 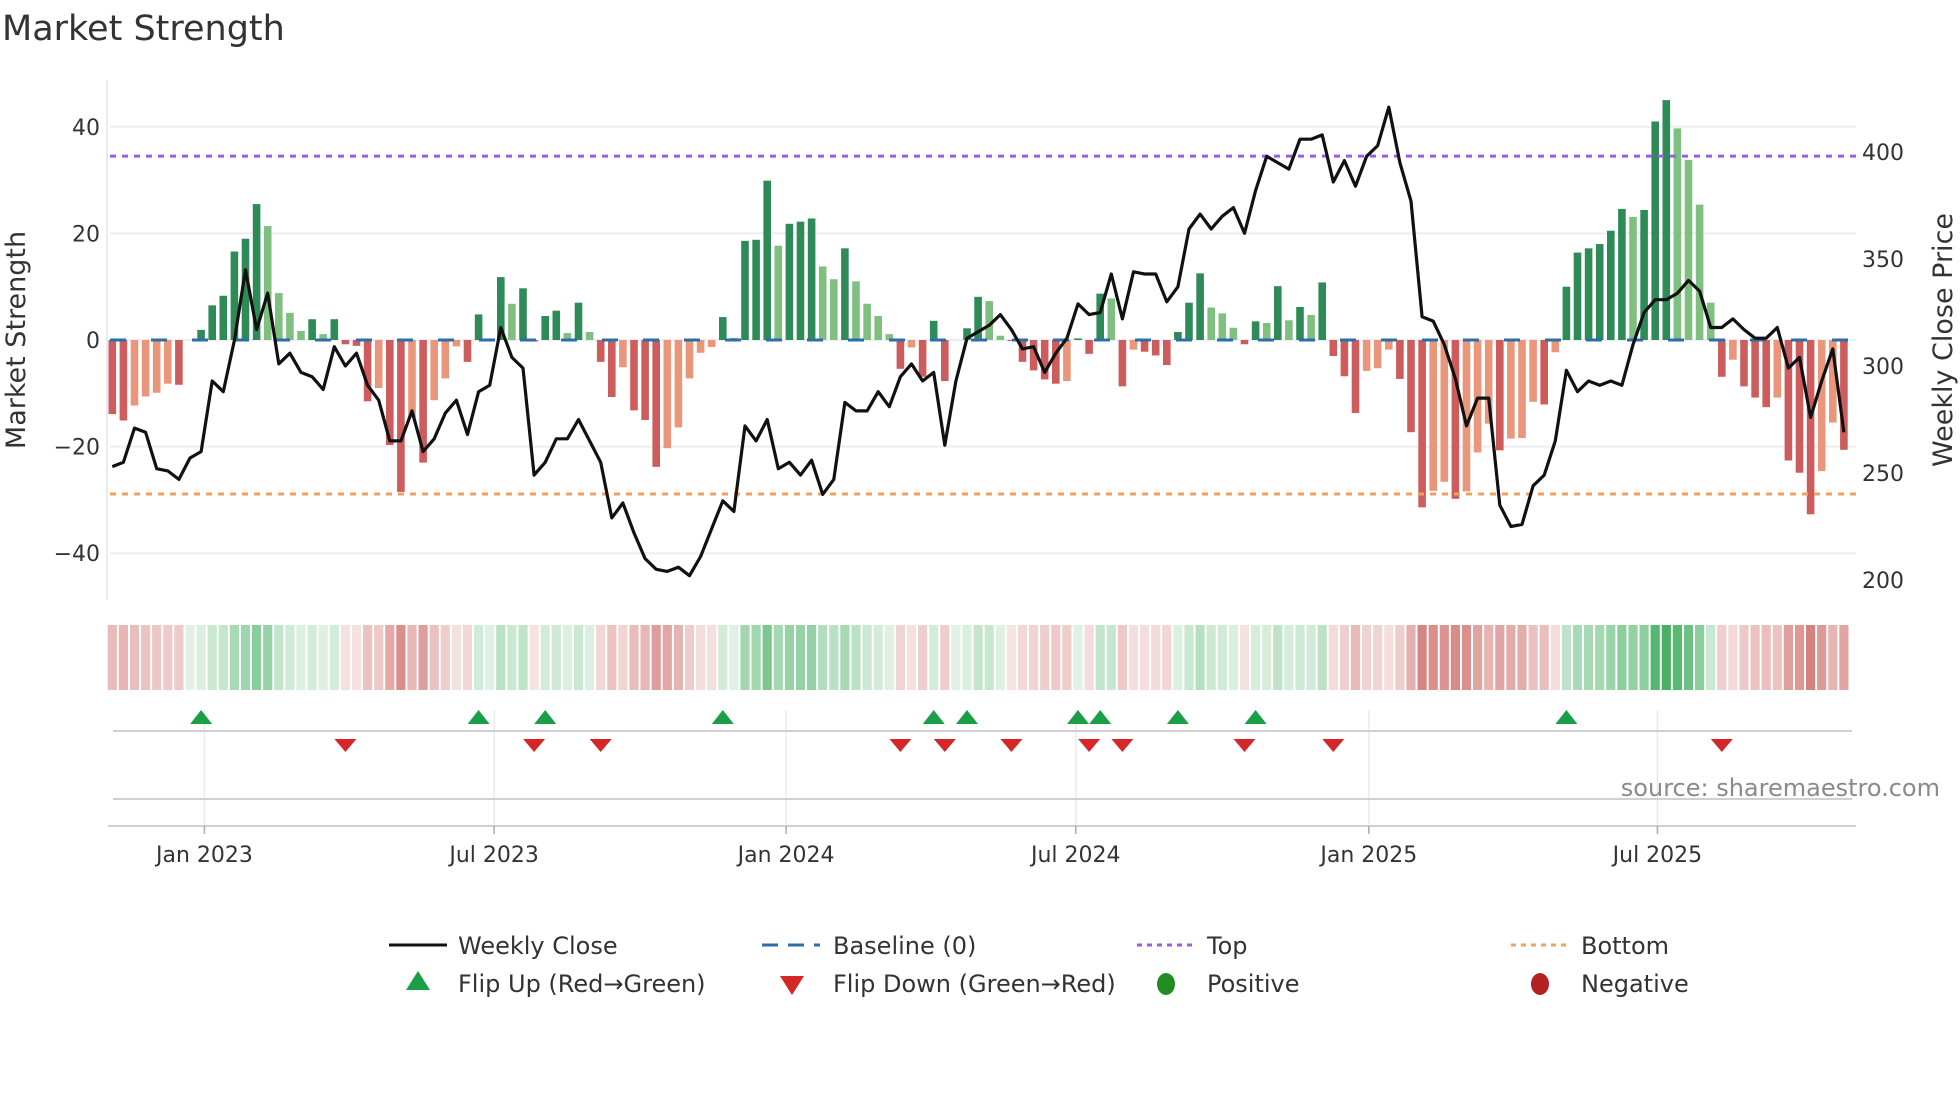 I want to click on y-tick-label: 40, so click(x=86, y=128).